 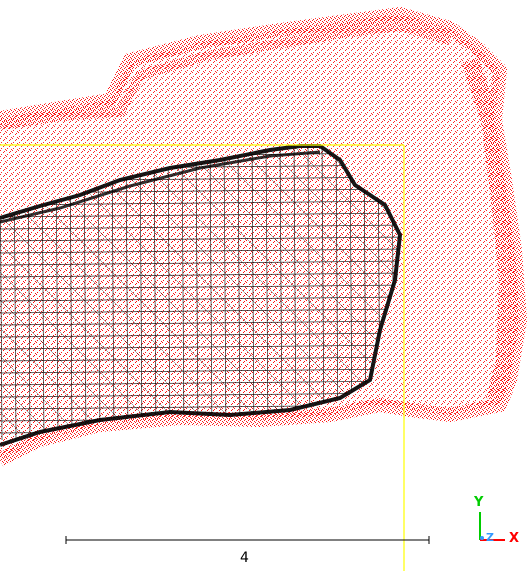 What do you see at coordinates (482, 538) in the screenshot?
I see `z-axis-icon` at bounding box center [482, 538].